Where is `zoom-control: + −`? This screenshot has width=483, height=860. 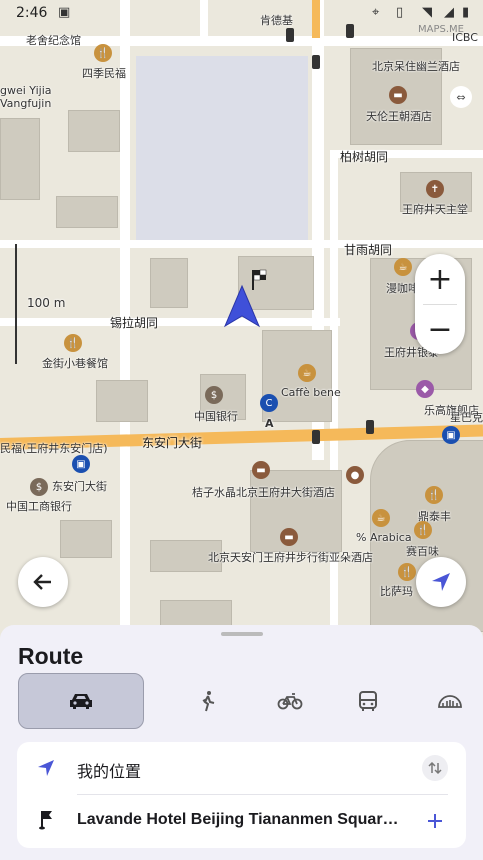 zoom-control: + − is located at coordinates (440, 304).